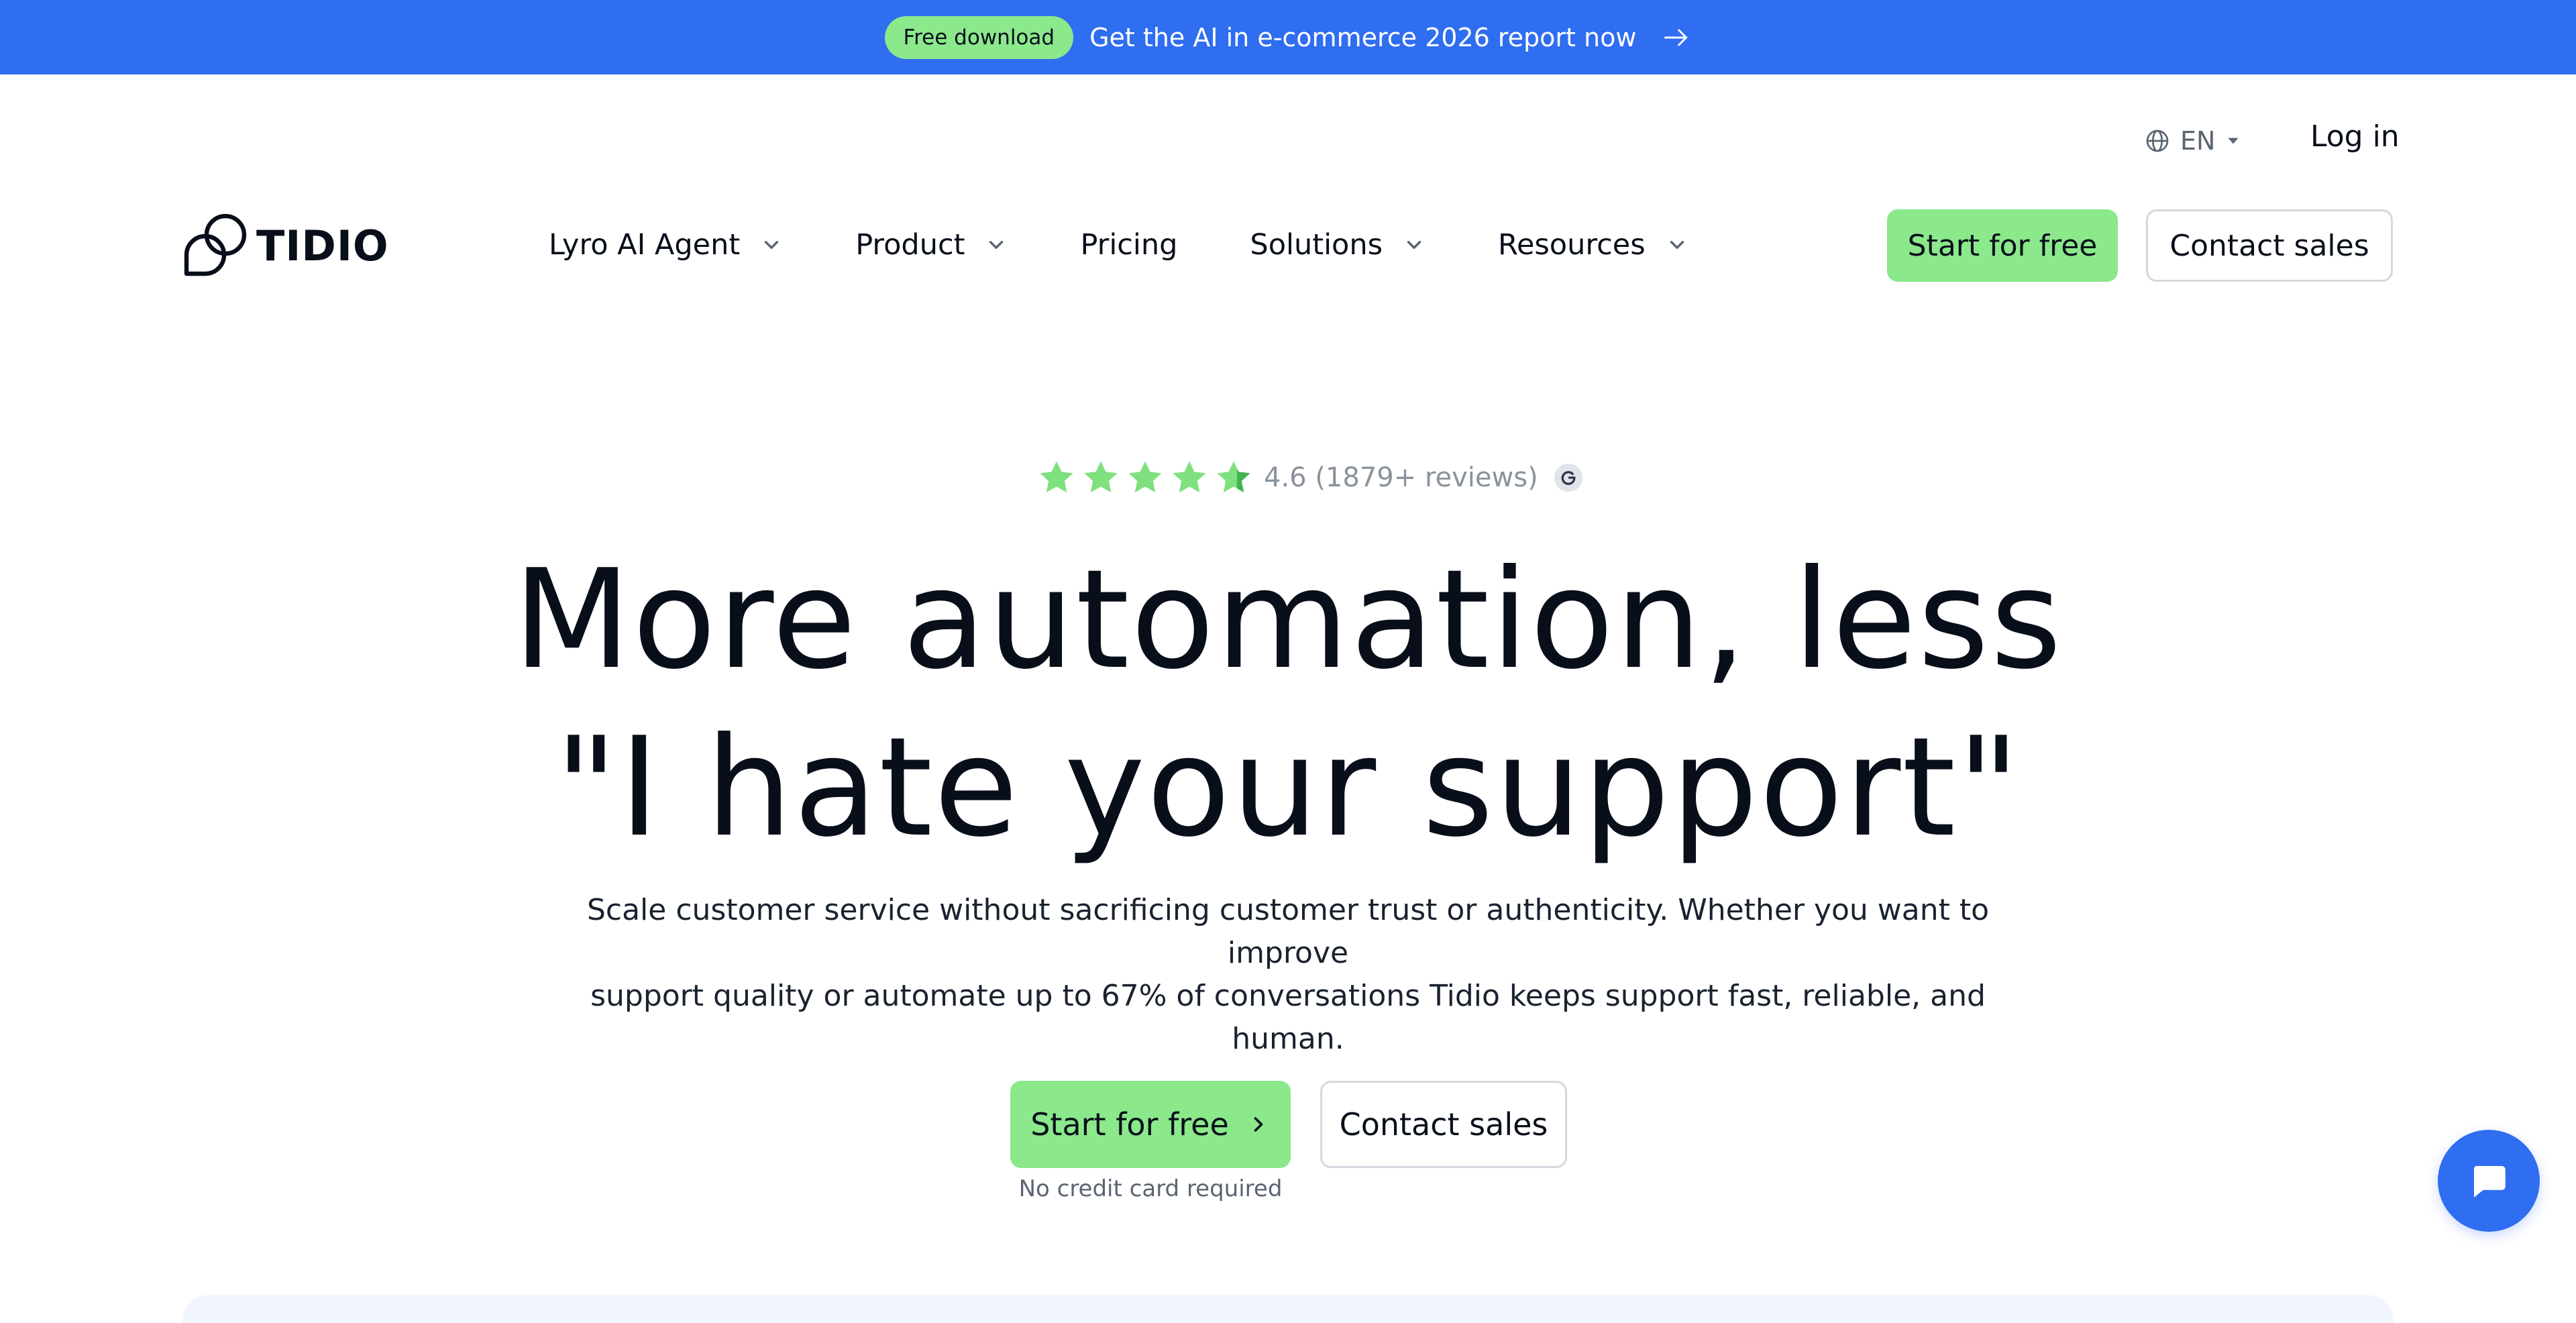  I want to click on caret-down-icon, so click(2233, 141).